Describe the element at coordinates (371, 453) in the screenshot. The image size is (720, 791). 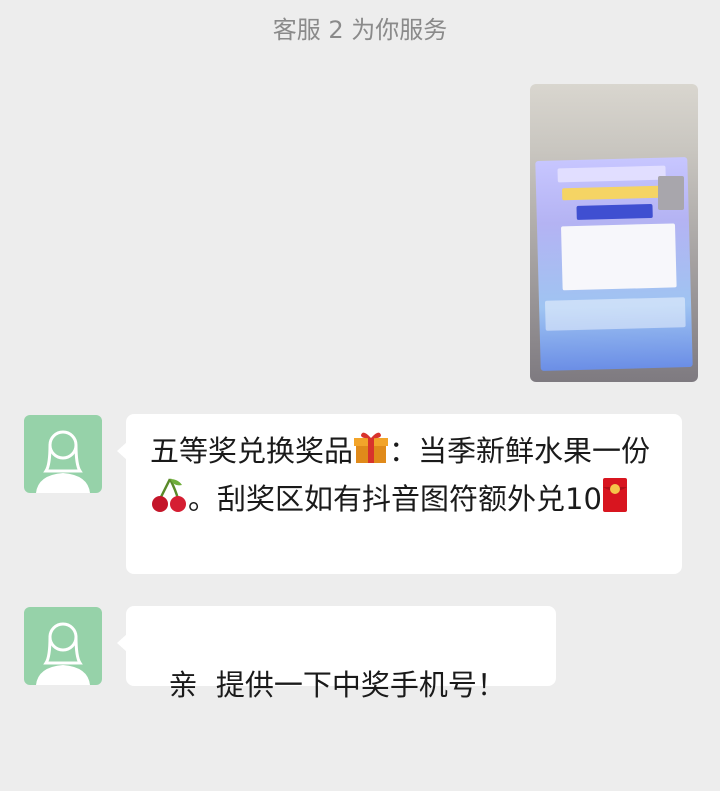
I see `gift-icon` at that location.